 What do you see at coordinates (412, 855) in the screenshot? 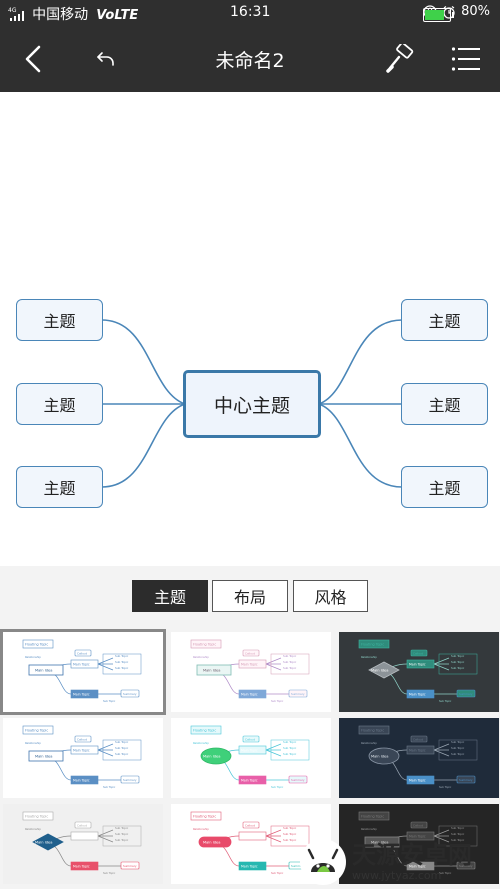
I see `watermark-brand: 天源安卓网` at bounding box center [412, 855].